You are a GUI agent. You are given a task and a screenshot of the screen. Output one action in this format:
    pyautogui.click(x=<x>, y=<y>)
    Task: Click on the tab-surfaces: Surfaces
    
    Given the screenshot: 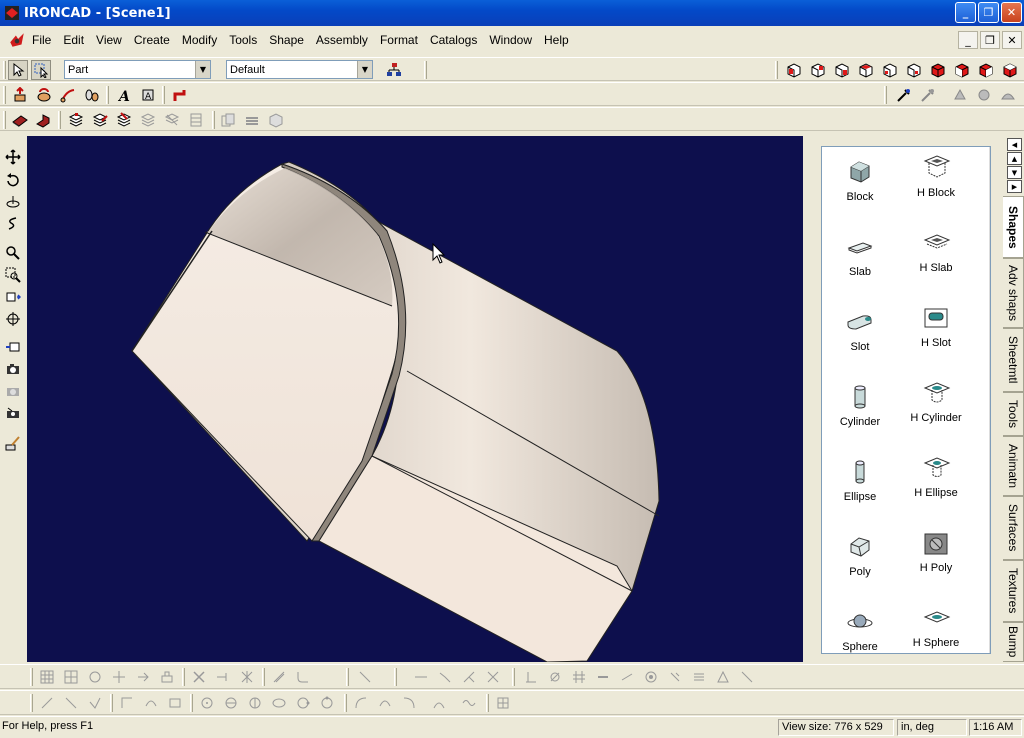 What is the action you would take?
    pyautogui.click(x=1013, y=528)
    